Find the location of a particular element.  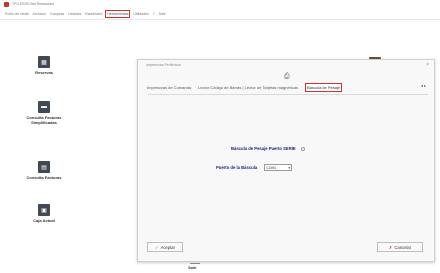

menu-item-utilidades: Utilidades is located at coordinates (140, 14).